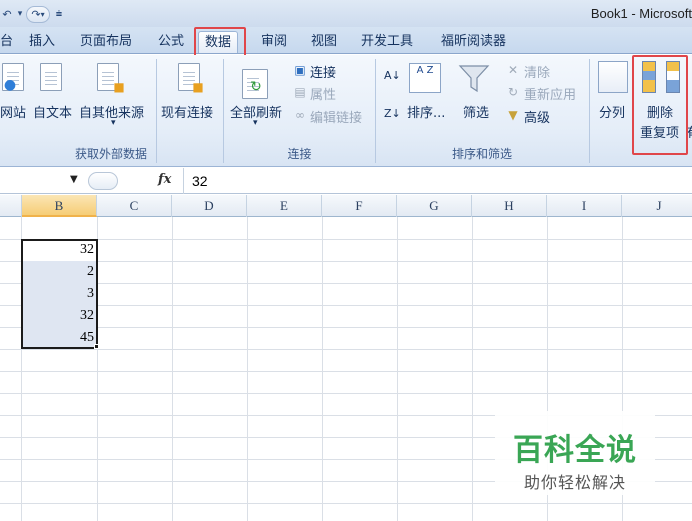 This screenshot has width=692, height=521. What do you see at coordinates (59, 206) in the screenshot?
I see `column-header-b: B` at bounding box center [59, 206].